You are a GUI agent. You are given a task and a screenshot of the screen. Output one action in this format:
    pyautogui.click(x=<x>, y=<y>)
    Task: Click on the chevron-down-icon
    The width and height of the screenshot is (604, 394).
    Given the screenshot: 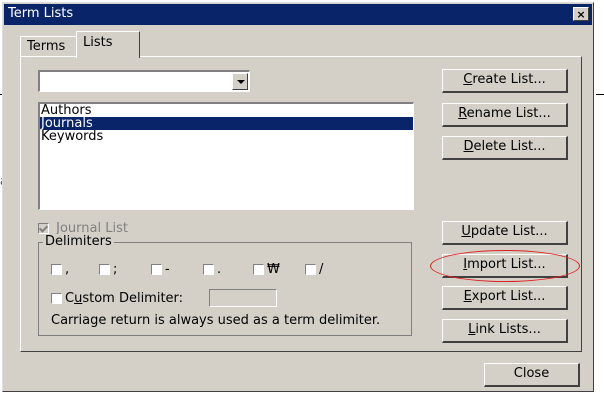 What is the action you would take?
    pyautogui.click(x=240, y=81)
    